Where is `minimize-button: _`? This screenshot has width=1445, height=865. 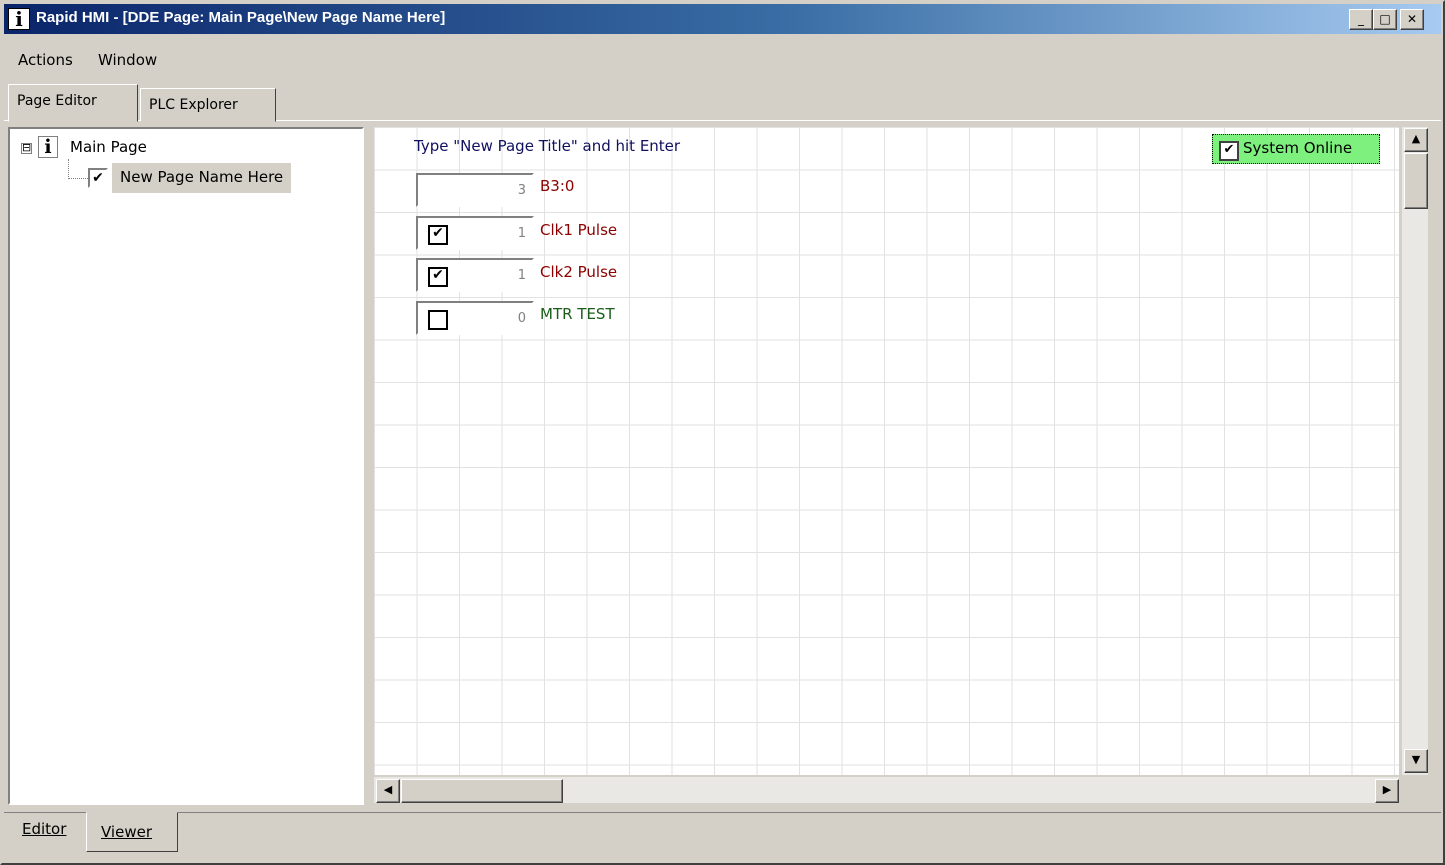 minimize-button: _ is located at coordinates (1361, 19).